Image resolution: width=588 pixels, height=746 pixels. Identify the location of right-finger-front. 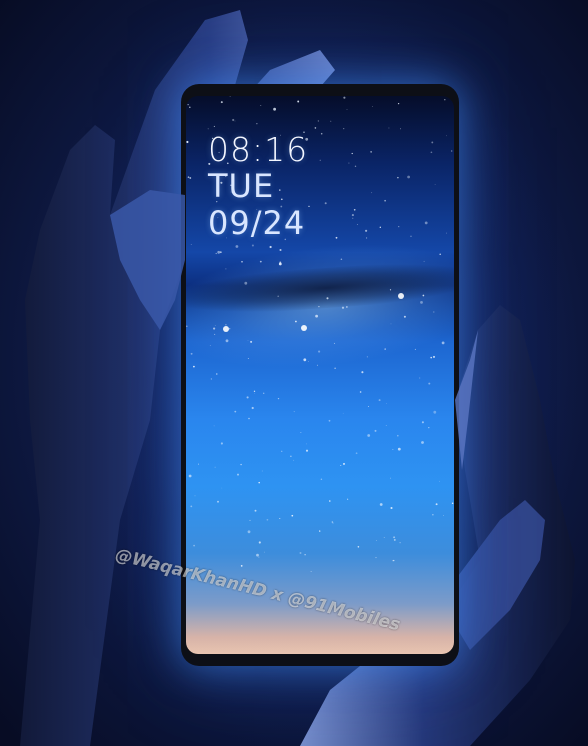
(466, 400).